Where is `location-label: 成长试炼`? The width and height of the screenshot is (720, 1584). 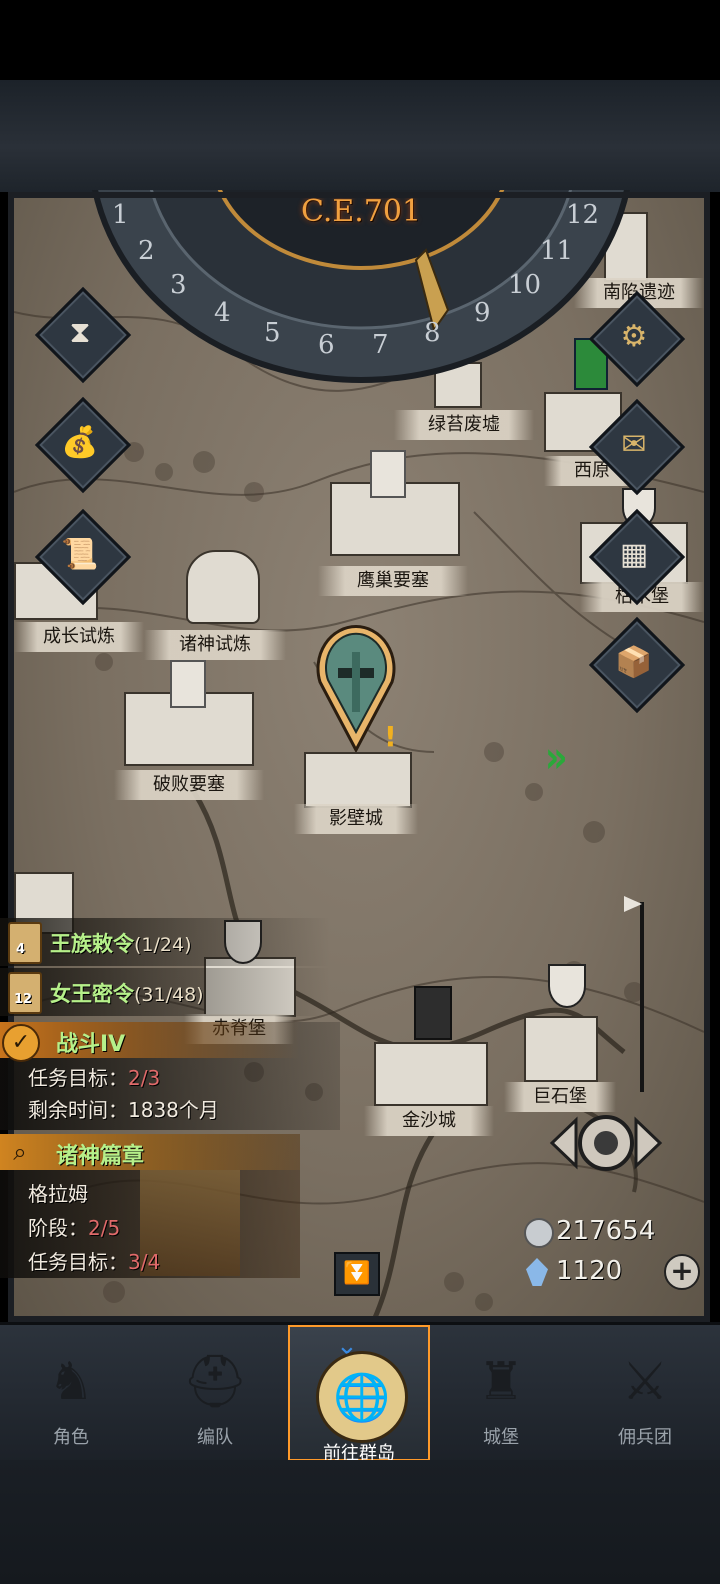
location-label: 成长试炼 is located at coordinates (79, 637).